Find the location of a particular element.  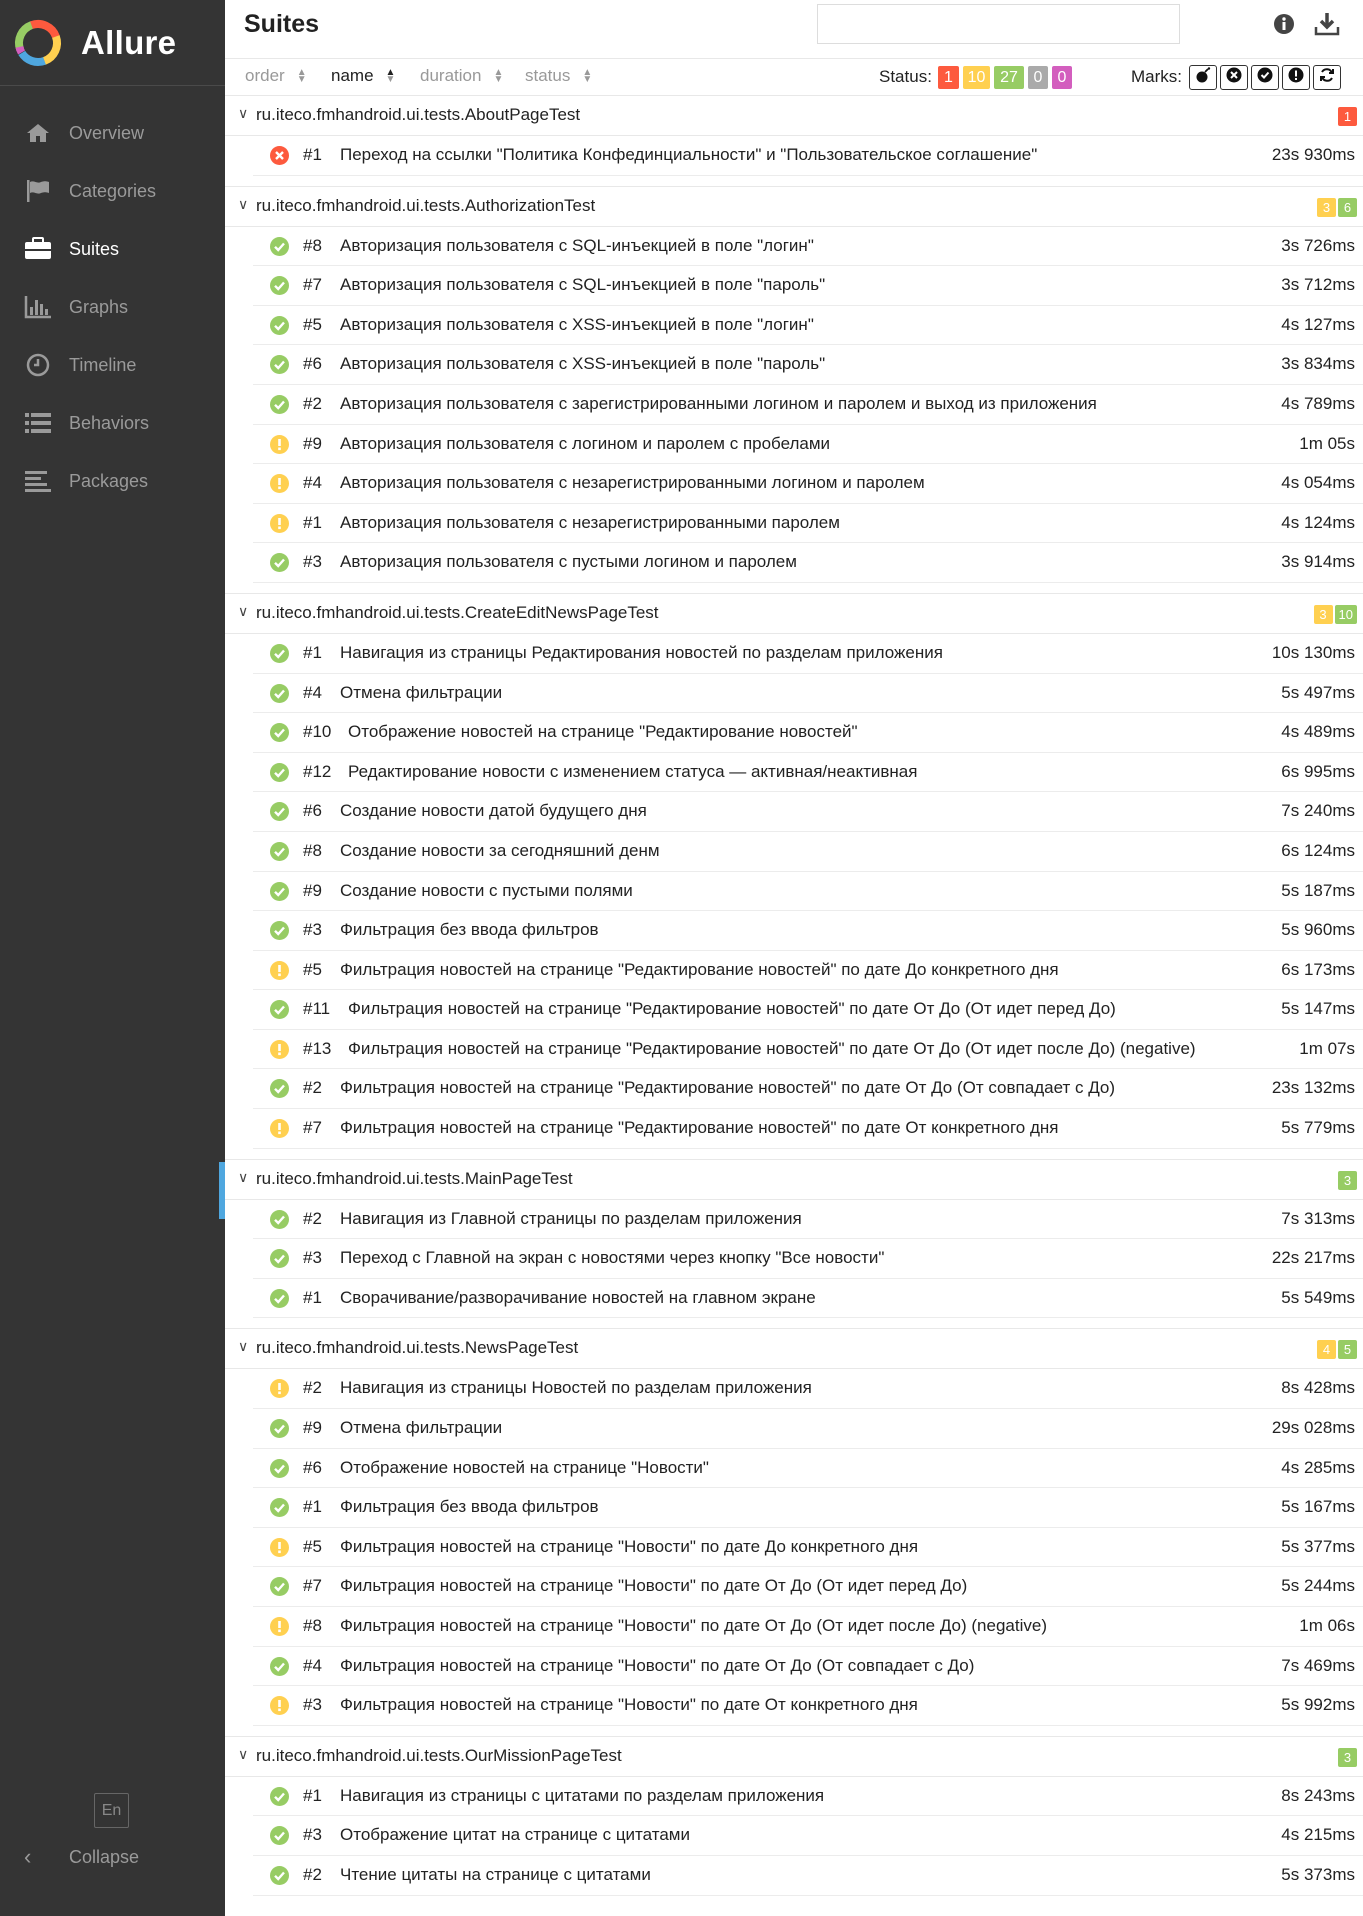

chevron-down-icon: ∨ is located at coordinates (243, 1753).